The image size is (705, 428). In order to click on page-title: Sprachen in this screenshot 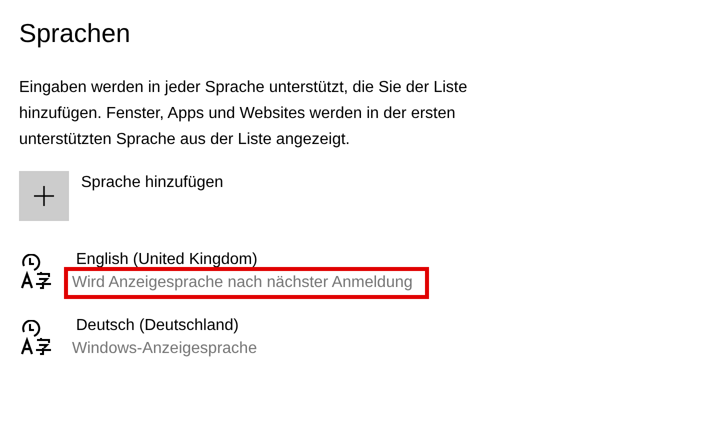, I will do `click(75, 33)`.